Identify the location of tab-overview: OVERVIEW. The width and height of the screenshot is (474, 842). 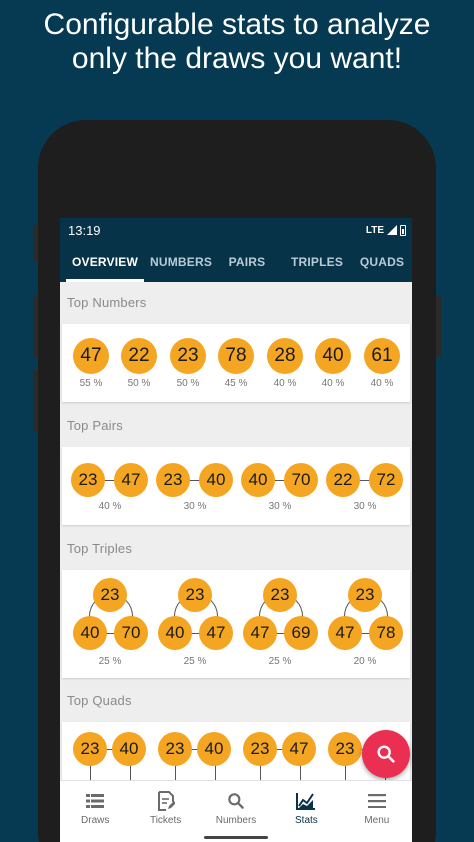
(105, 262).